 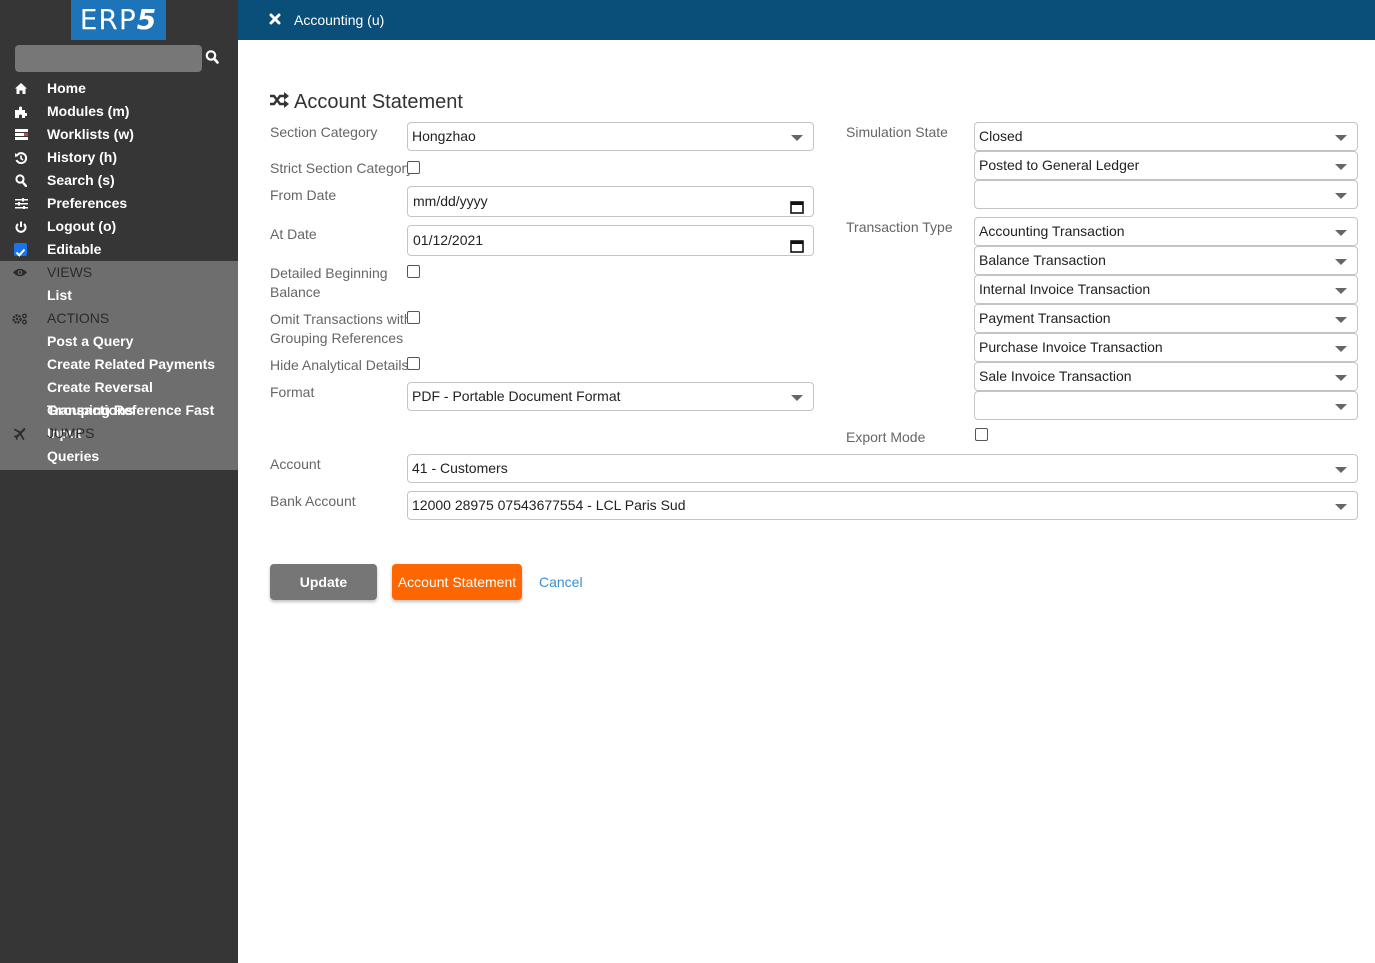 What do you see at coordinates (119, 397) in the screenshot?
I see `action-create-reversal-transactions: Create Reversal Transactions` at bounding box center [119, 397].